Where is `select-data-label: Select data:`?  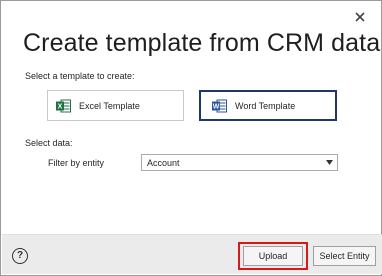 select-data-label: Select data: is located at coordinates (49, 143).